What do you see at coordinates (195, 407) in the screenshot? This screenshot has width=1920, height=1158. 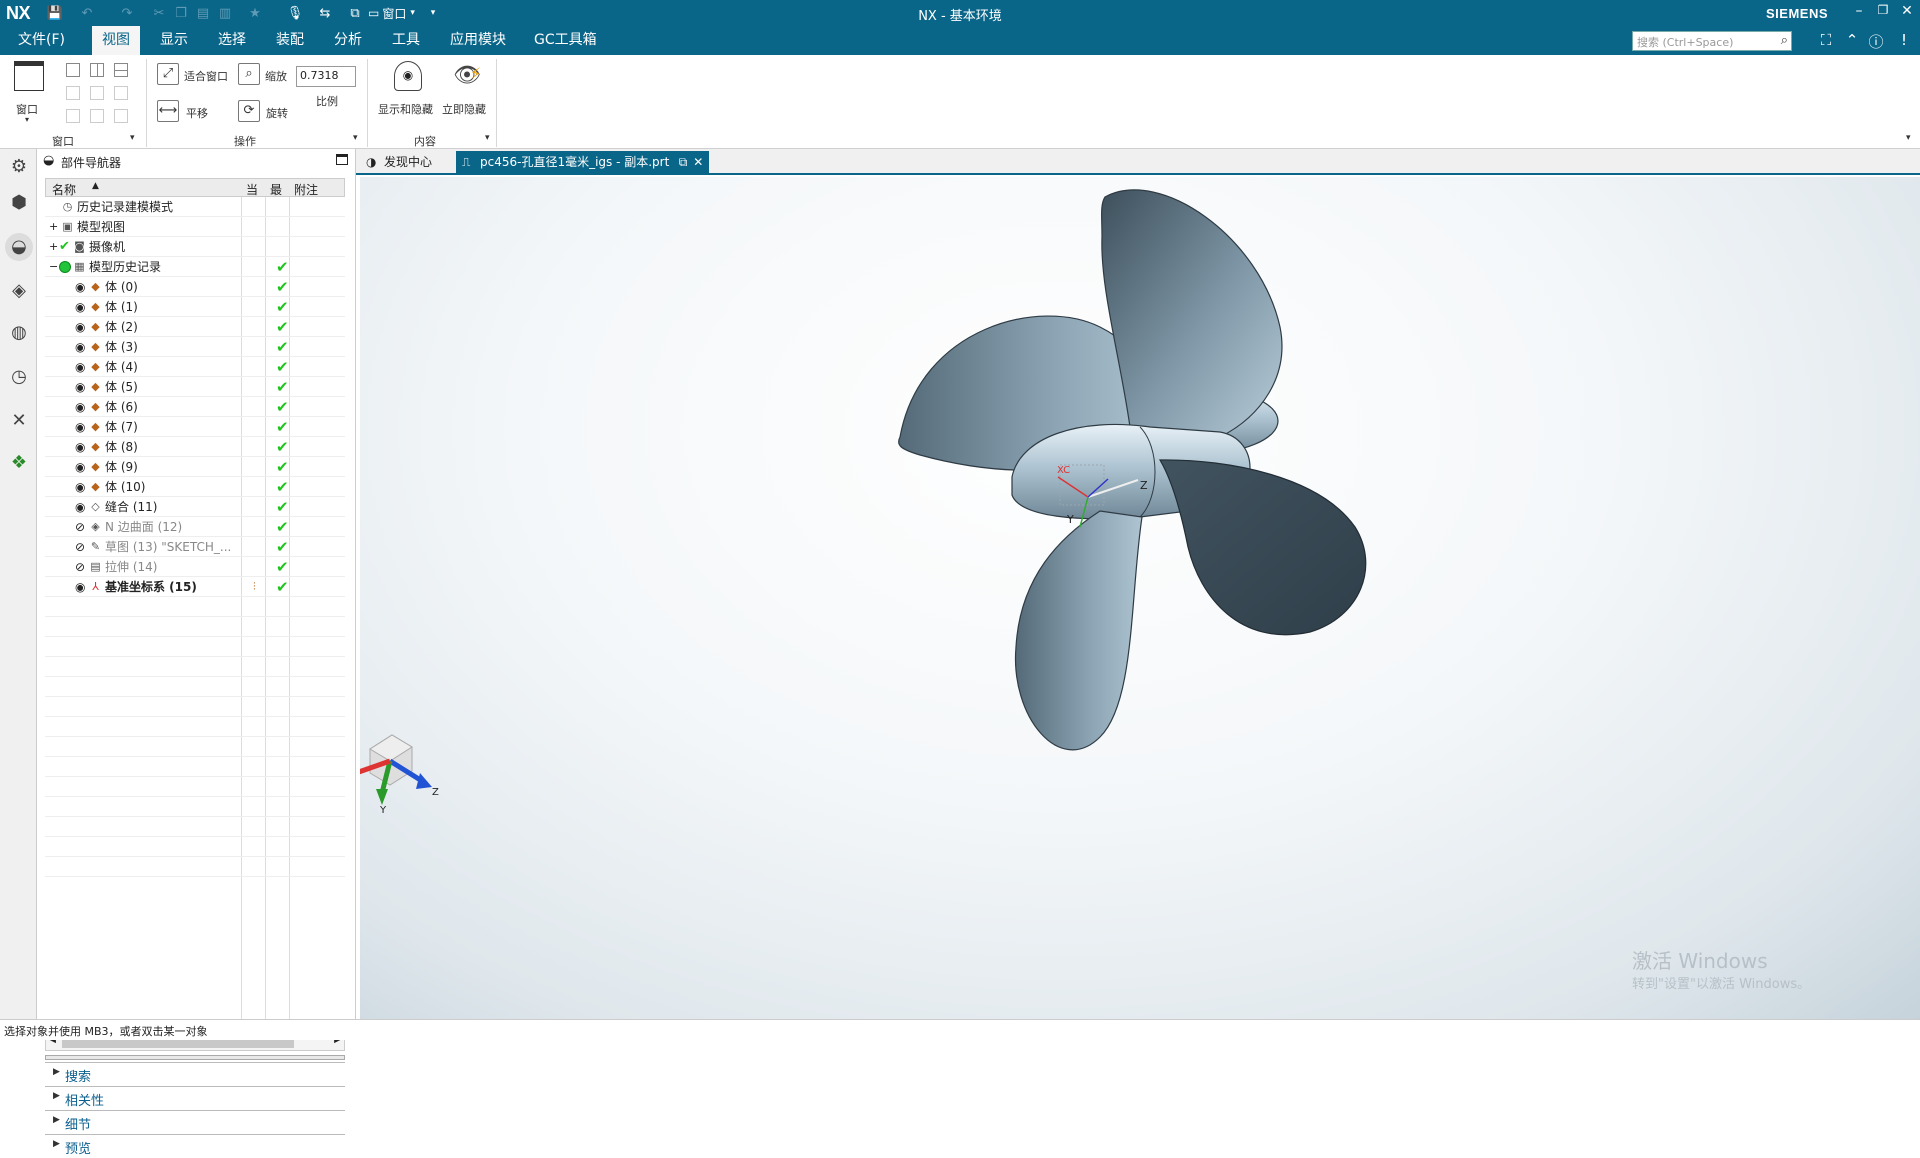 I see `table-row: ◉ ◆ 体 (6) ✔` at bounding box center [195, 407].